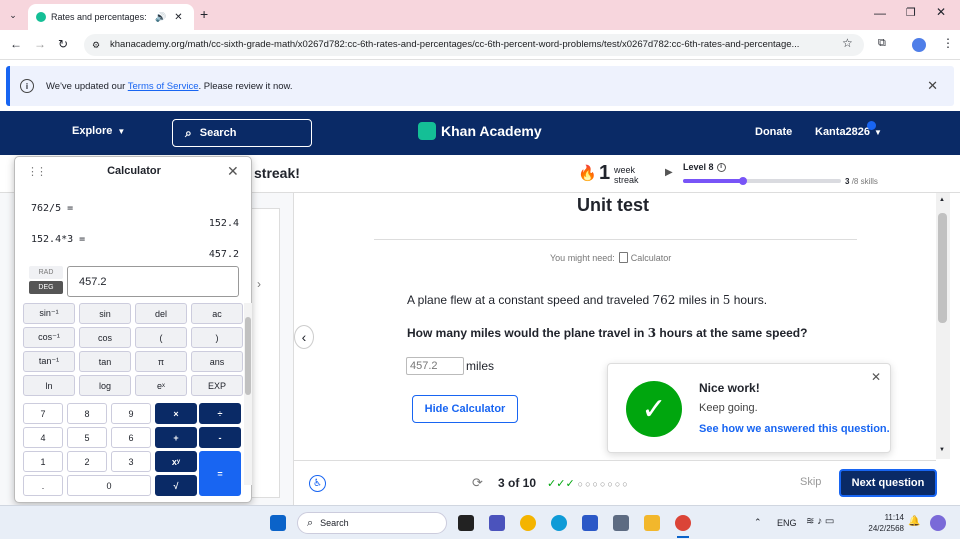 Image resolution: width=960 pixels, height=539 pixels. Describe the element at coordinates (87, 413) in the screenshot. I see `calc-key-digit: 8` at that location.